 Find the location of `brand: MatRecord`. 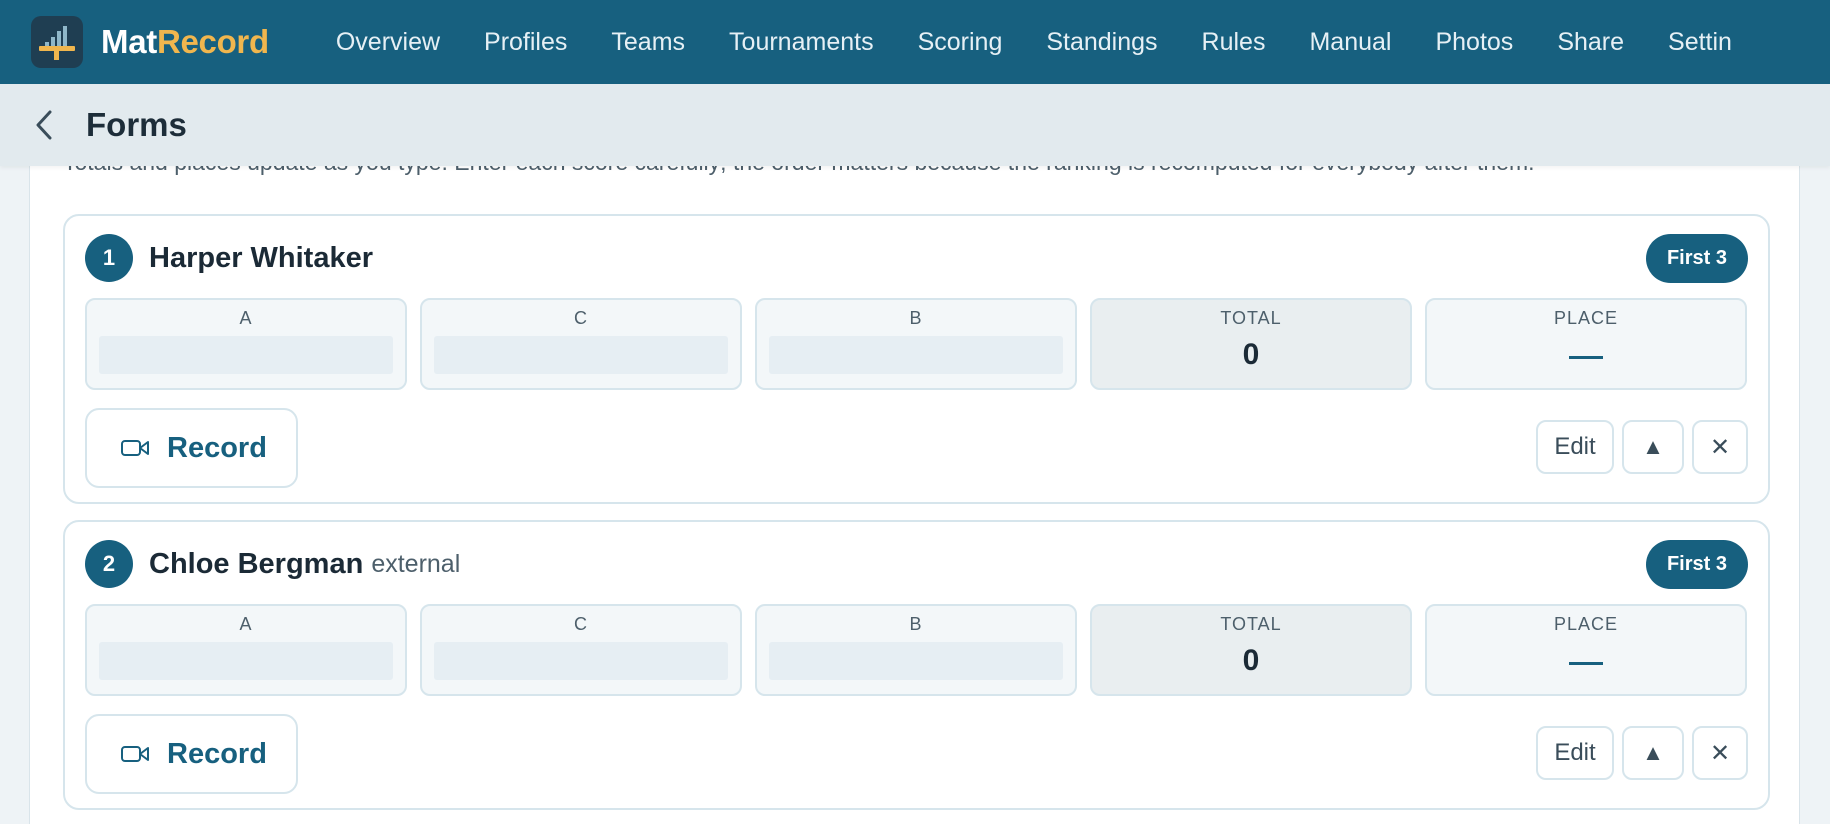

brand: MatRecord is located at coordinates (150, 42).